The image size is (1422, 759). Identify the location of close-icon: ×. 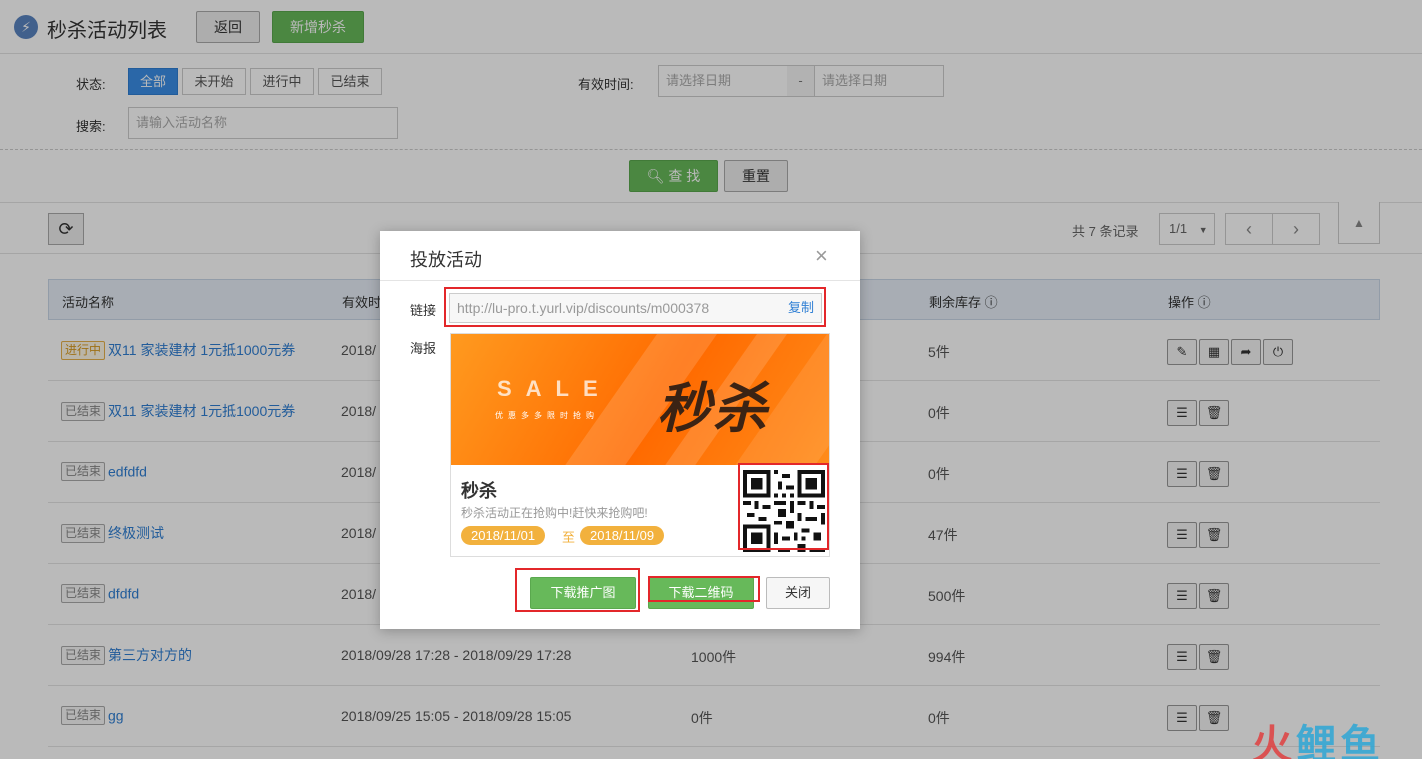
(821, 256).